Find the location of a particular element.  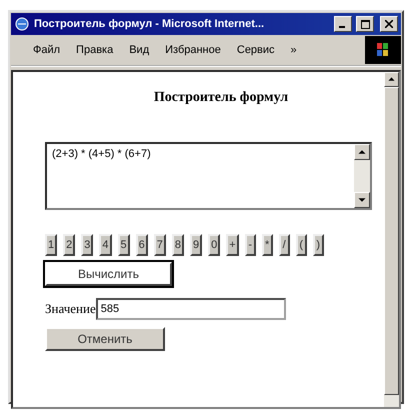

close-icon is located at coordinates (389, 24).